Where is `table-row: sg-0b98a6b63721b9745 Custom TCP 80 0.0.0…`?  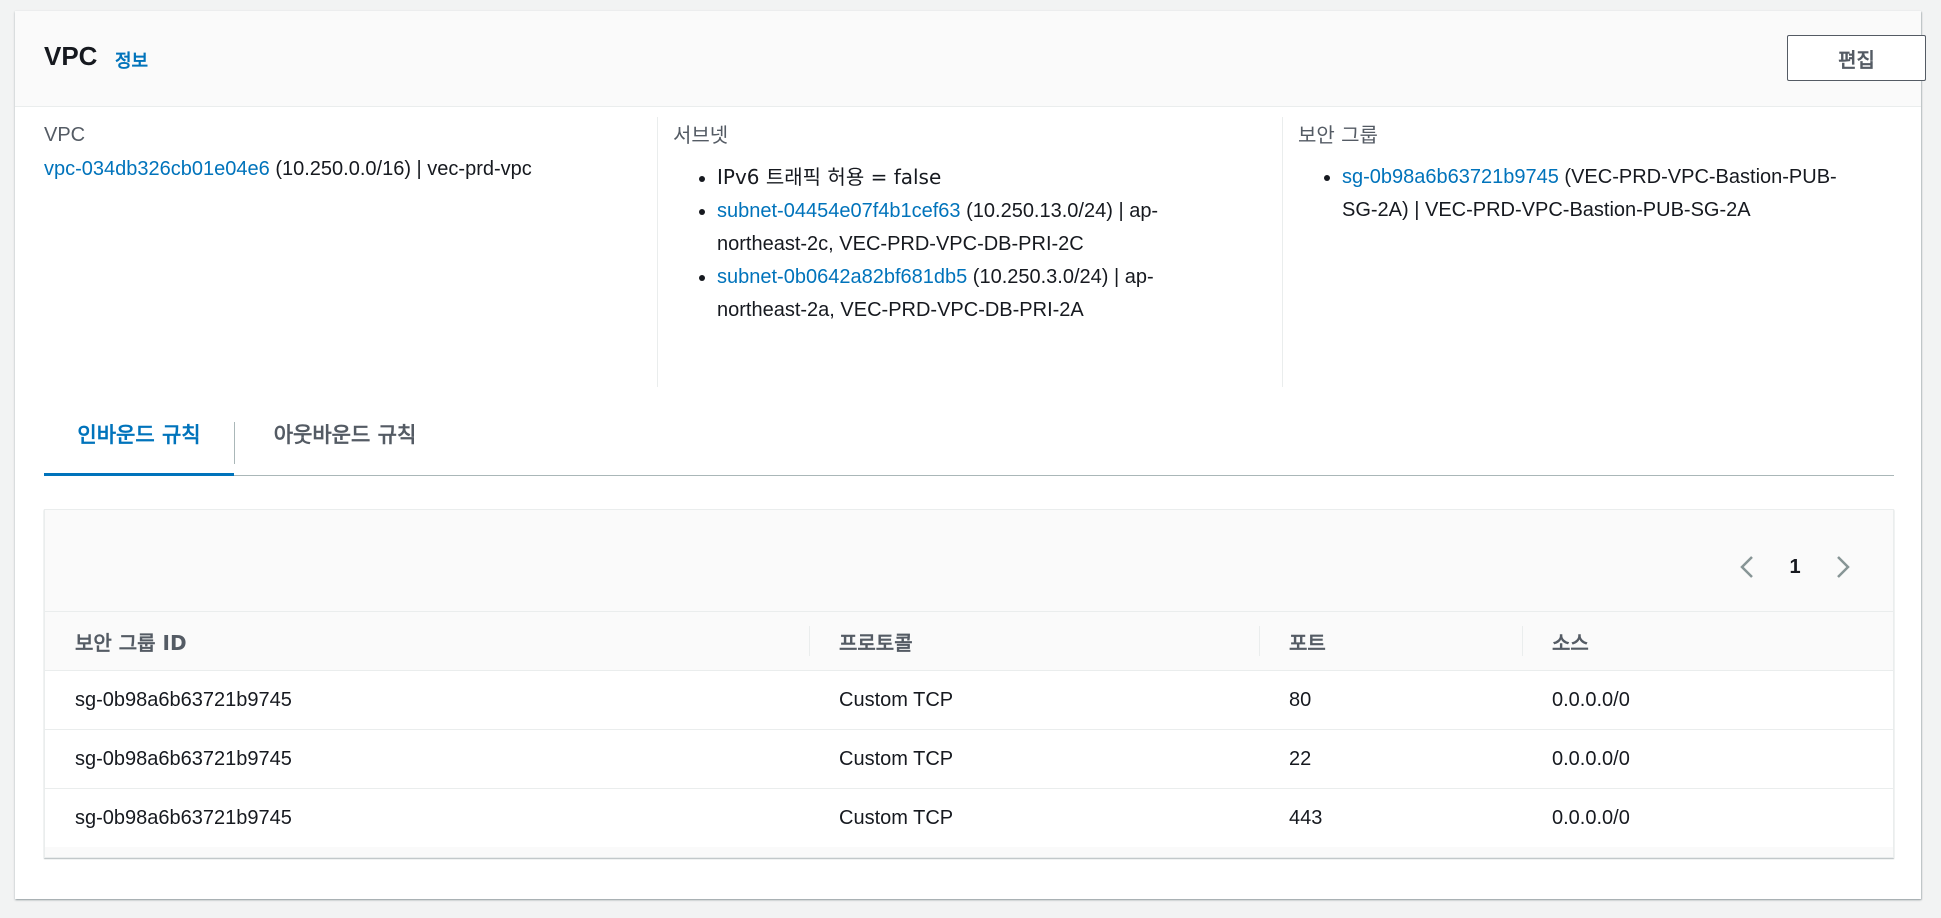
table-row: sg-0b98a6b63721b9745 Custom TCP 80 0.0.0… is located at coordinates (969, 700).